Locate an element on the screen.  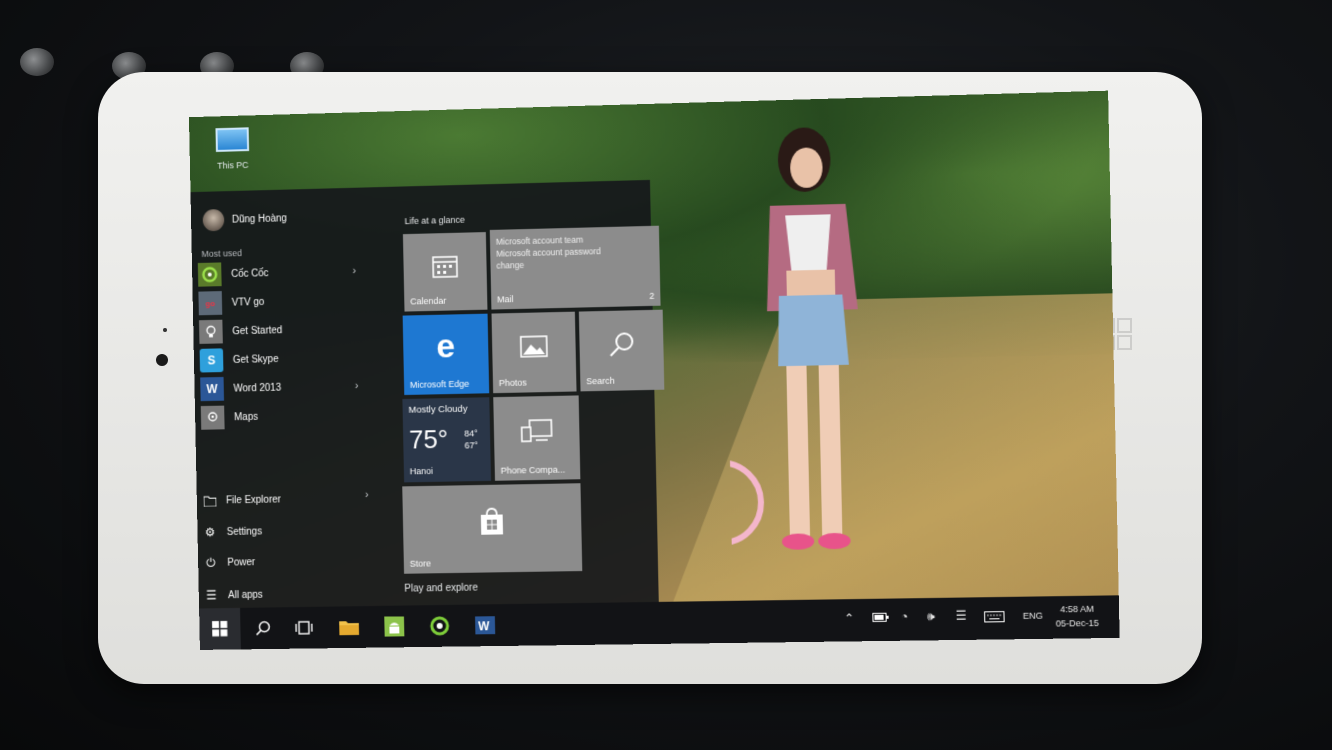
gear-icon: ⚙ is located at coordinates (210, 532).